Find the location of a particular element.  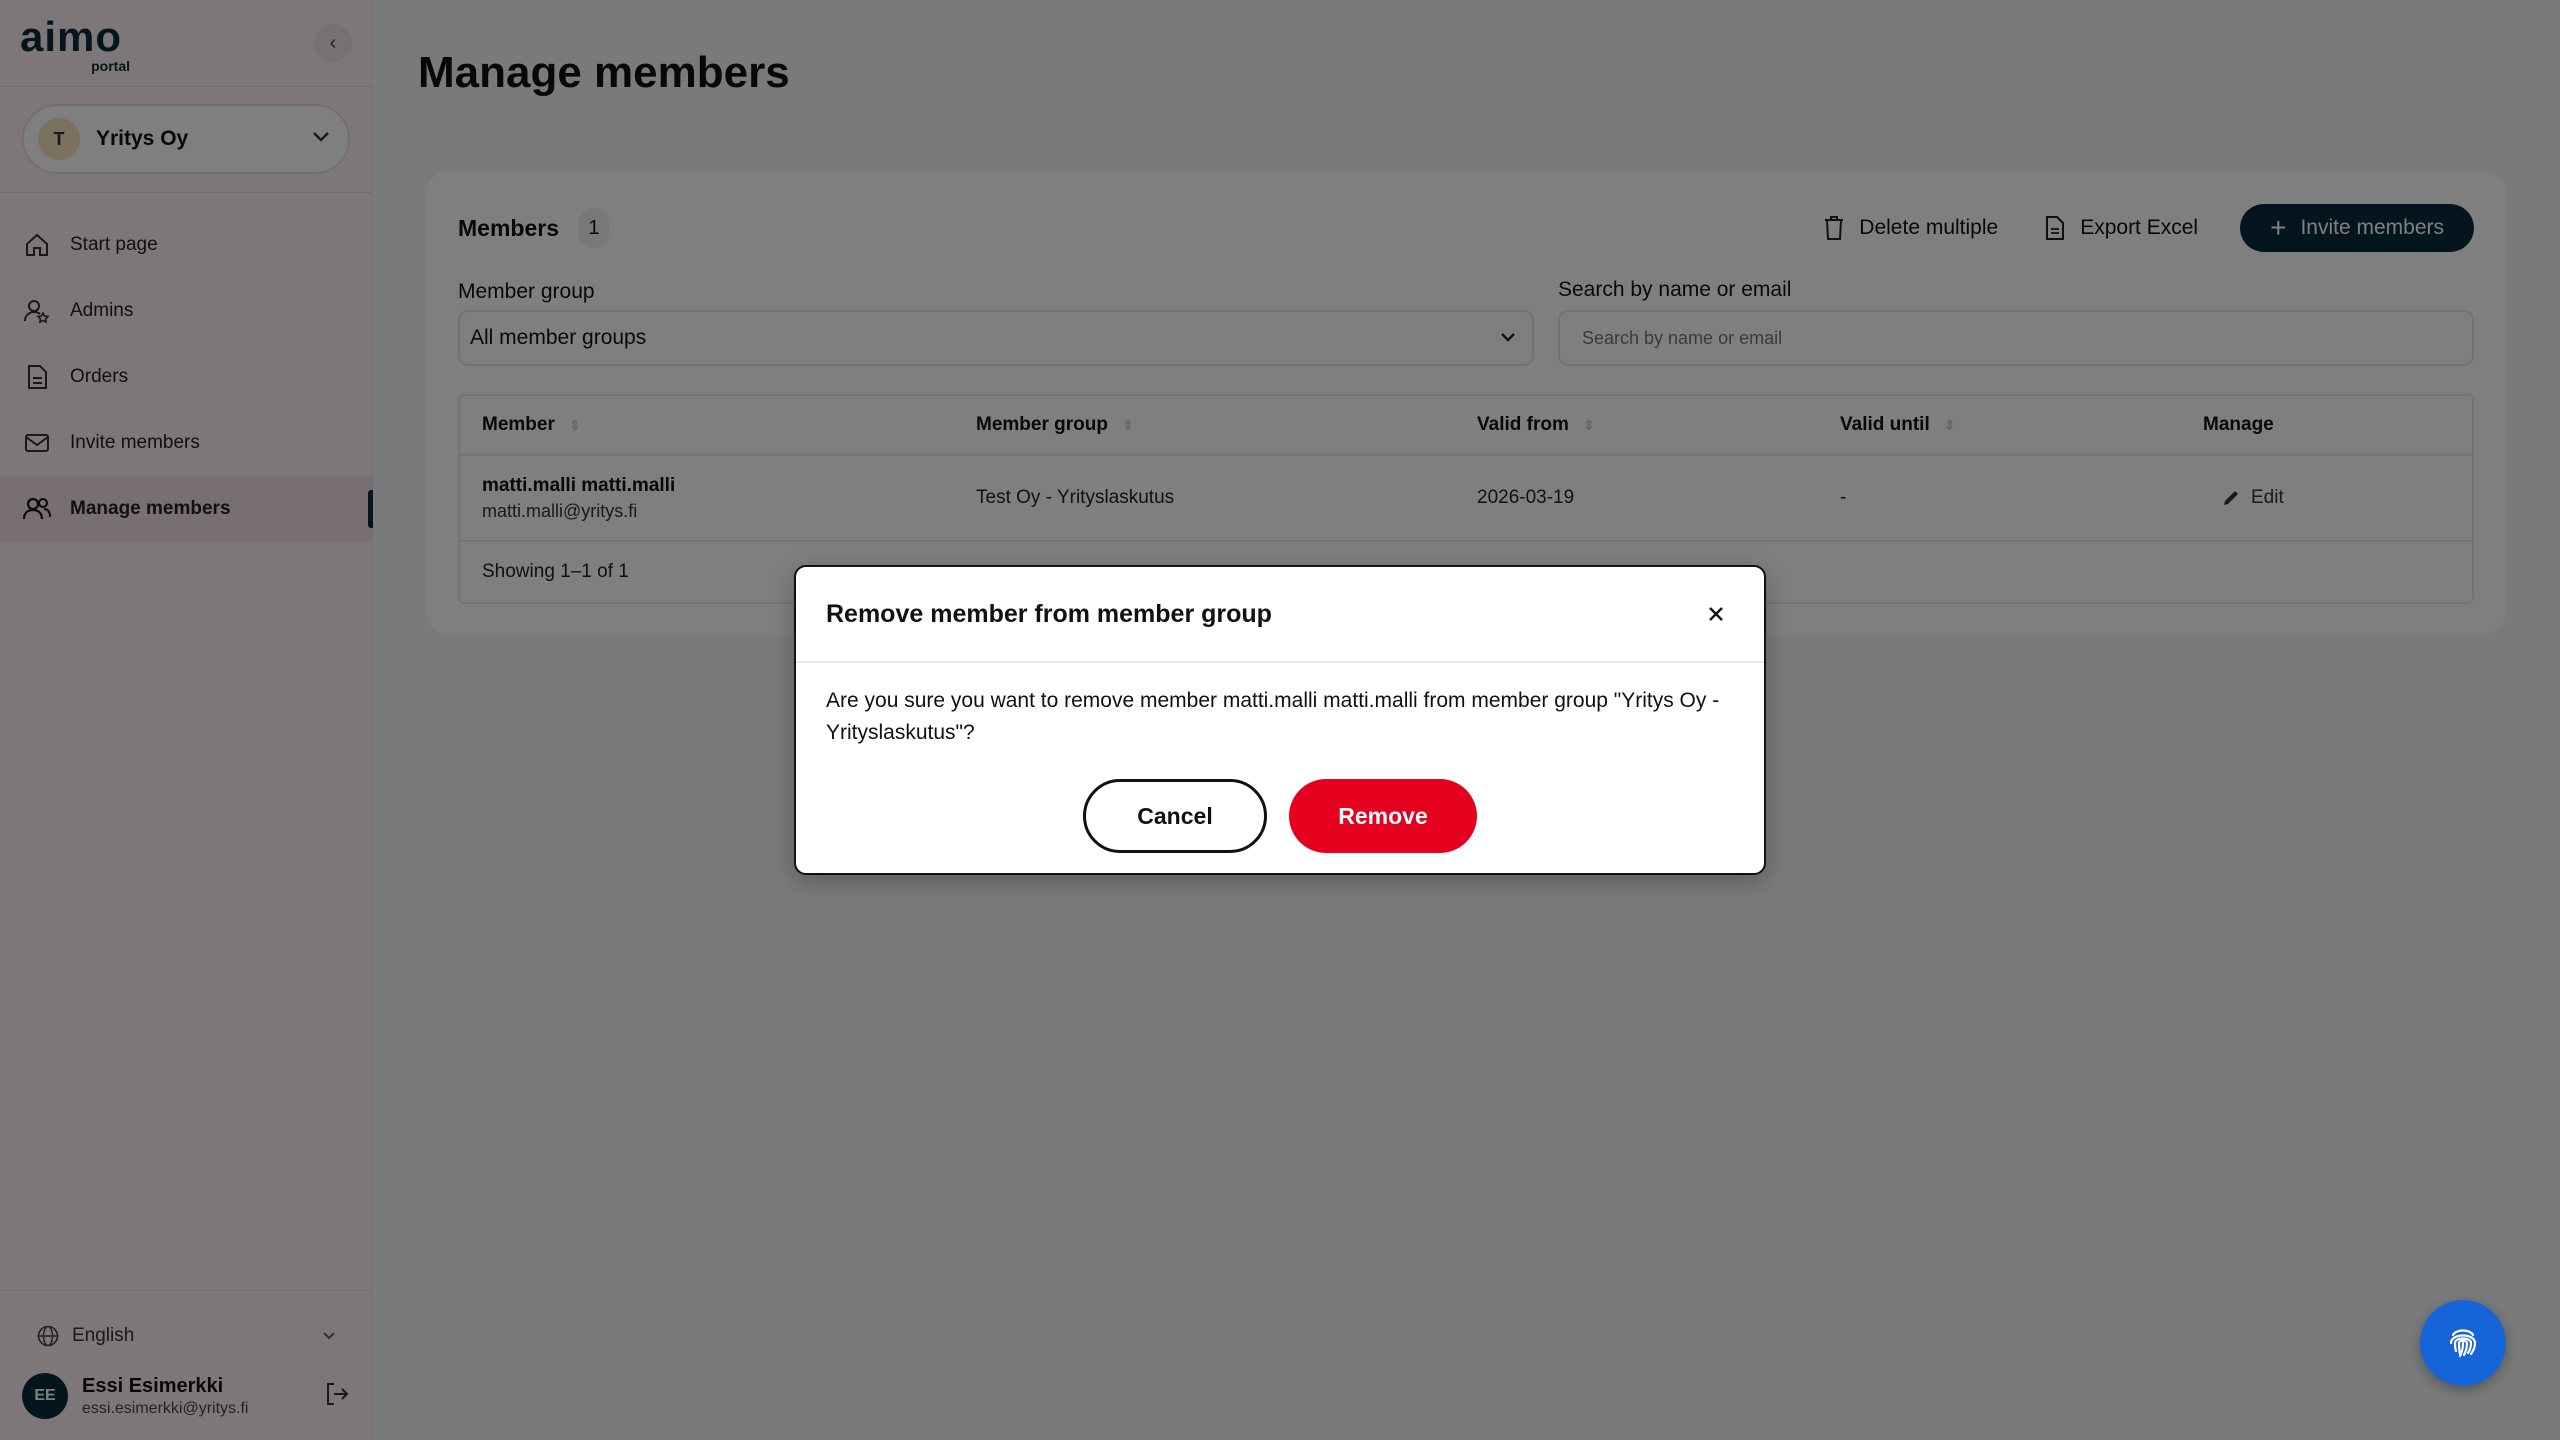

fingerprint-button is located at coordinates (2463, 1343).